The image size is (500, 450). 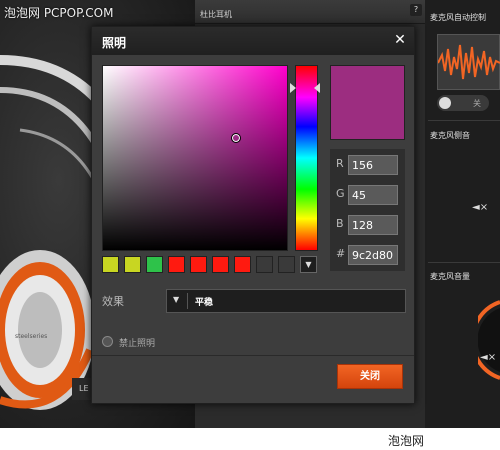 What do you see at coordinates (373, 255) in the screenshot?
I see `hex-input` at bounding box center [373, 255].